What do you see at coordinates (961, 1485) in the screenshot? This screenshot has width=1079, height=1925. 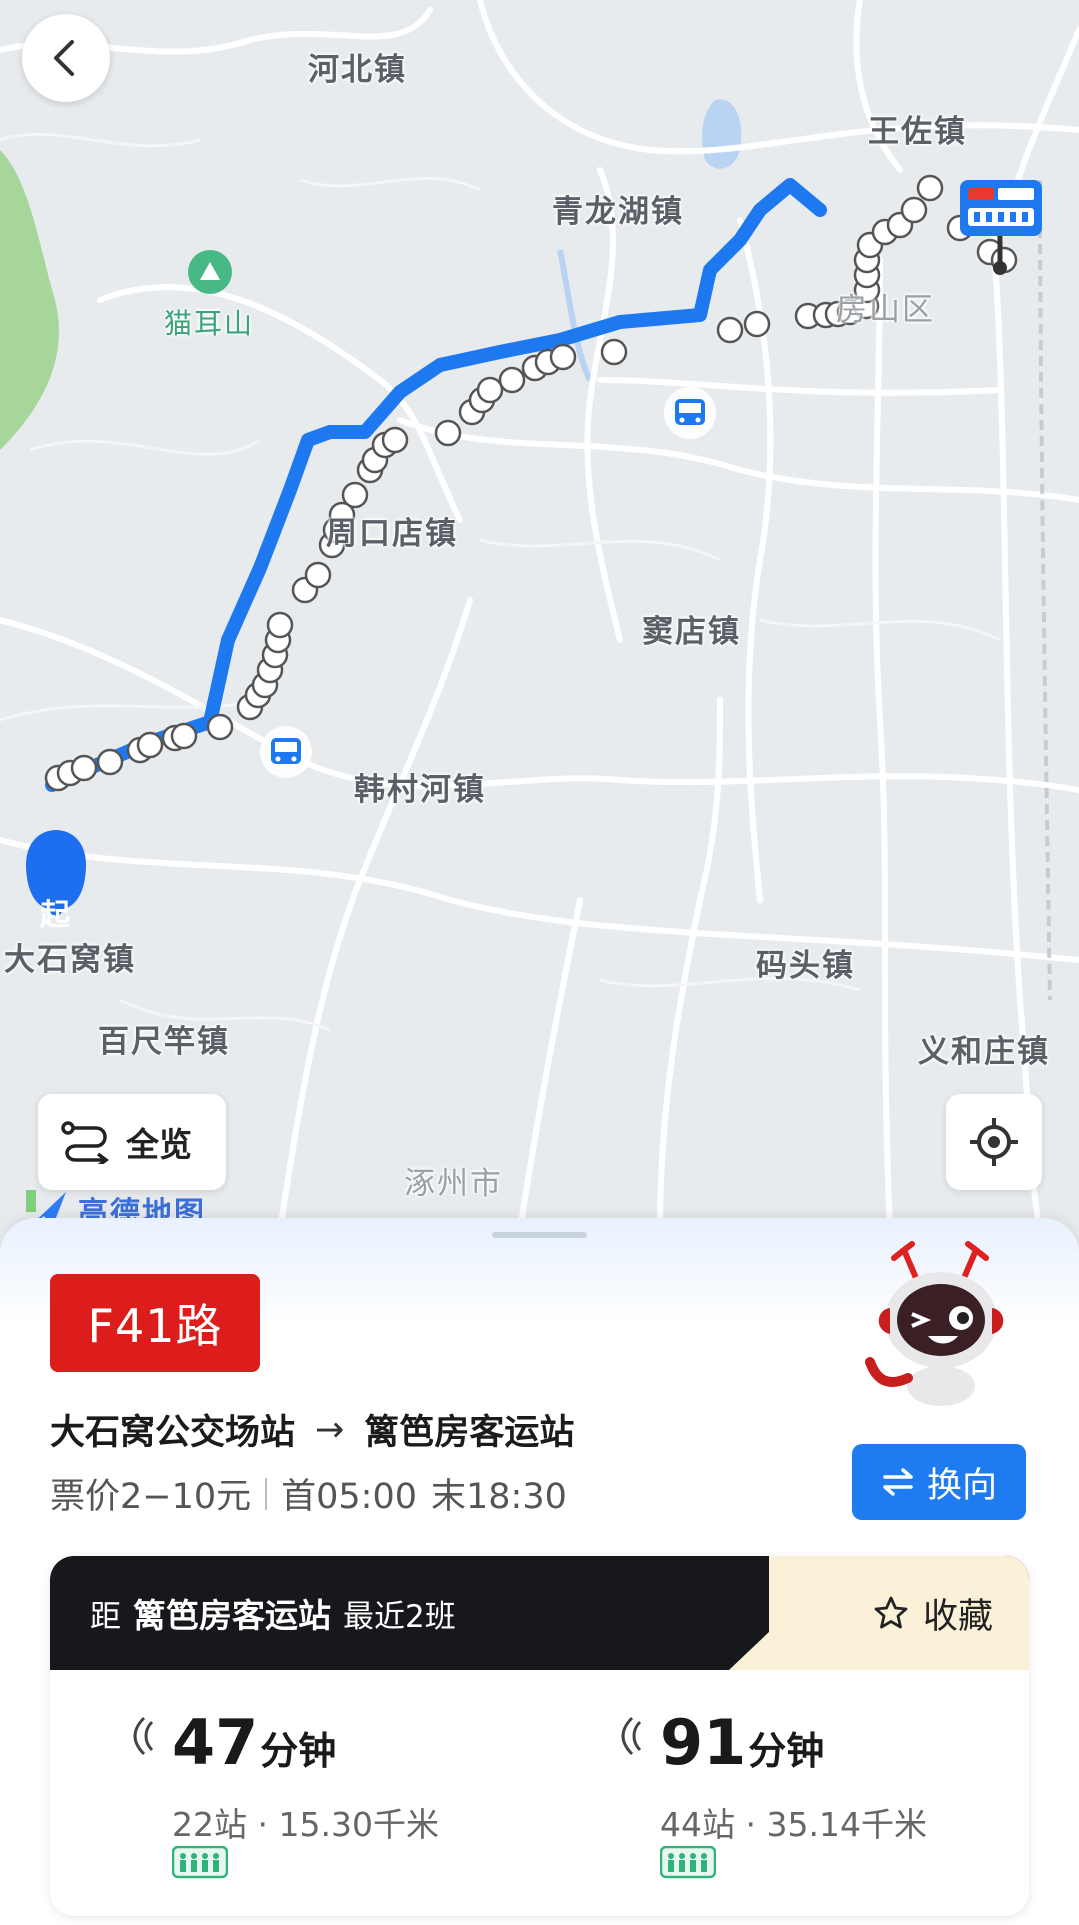 I see `reverse-label: 换向` at bounding box center [961, 1485].